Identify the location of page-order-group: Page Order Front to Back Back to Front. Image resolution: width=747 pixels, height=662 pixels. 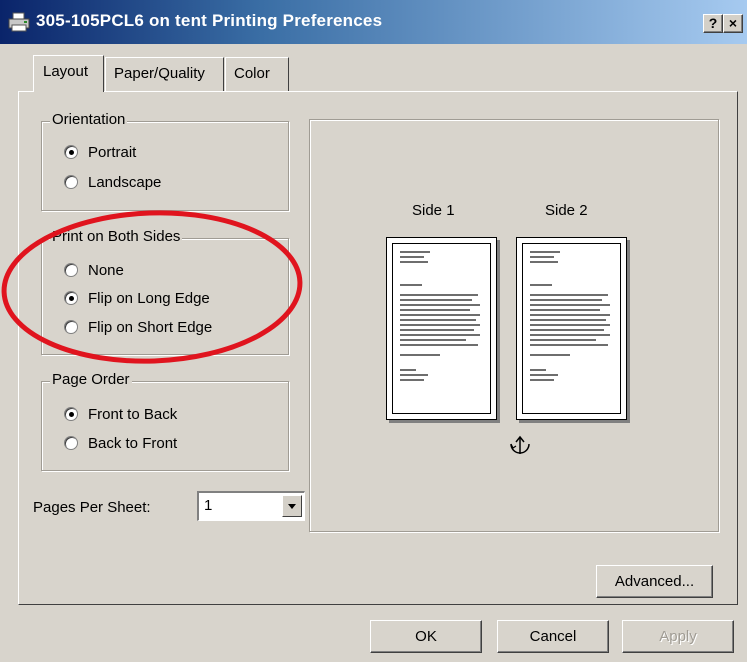
(165, 421).